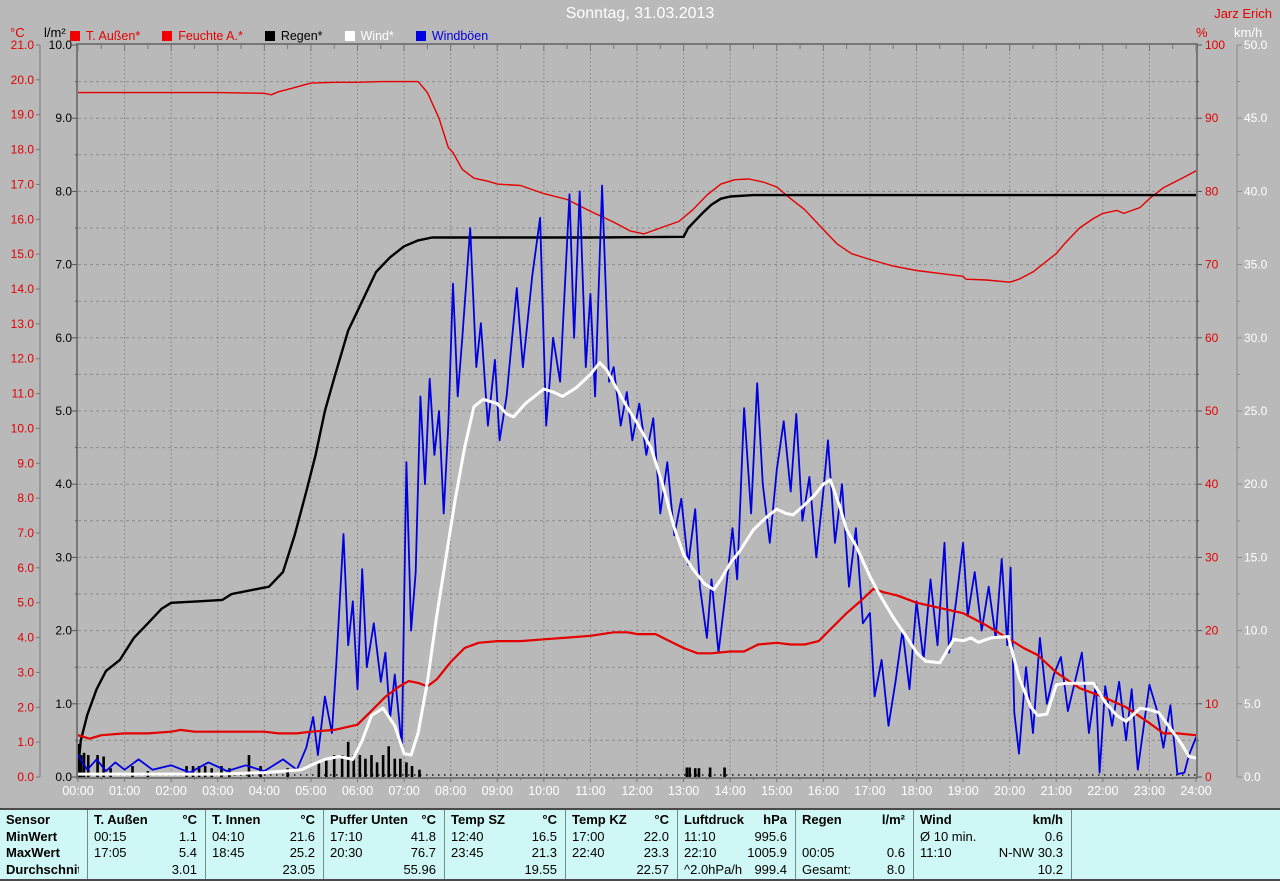  I want to click on cell-text-right: 41.8, so click(423, 836).